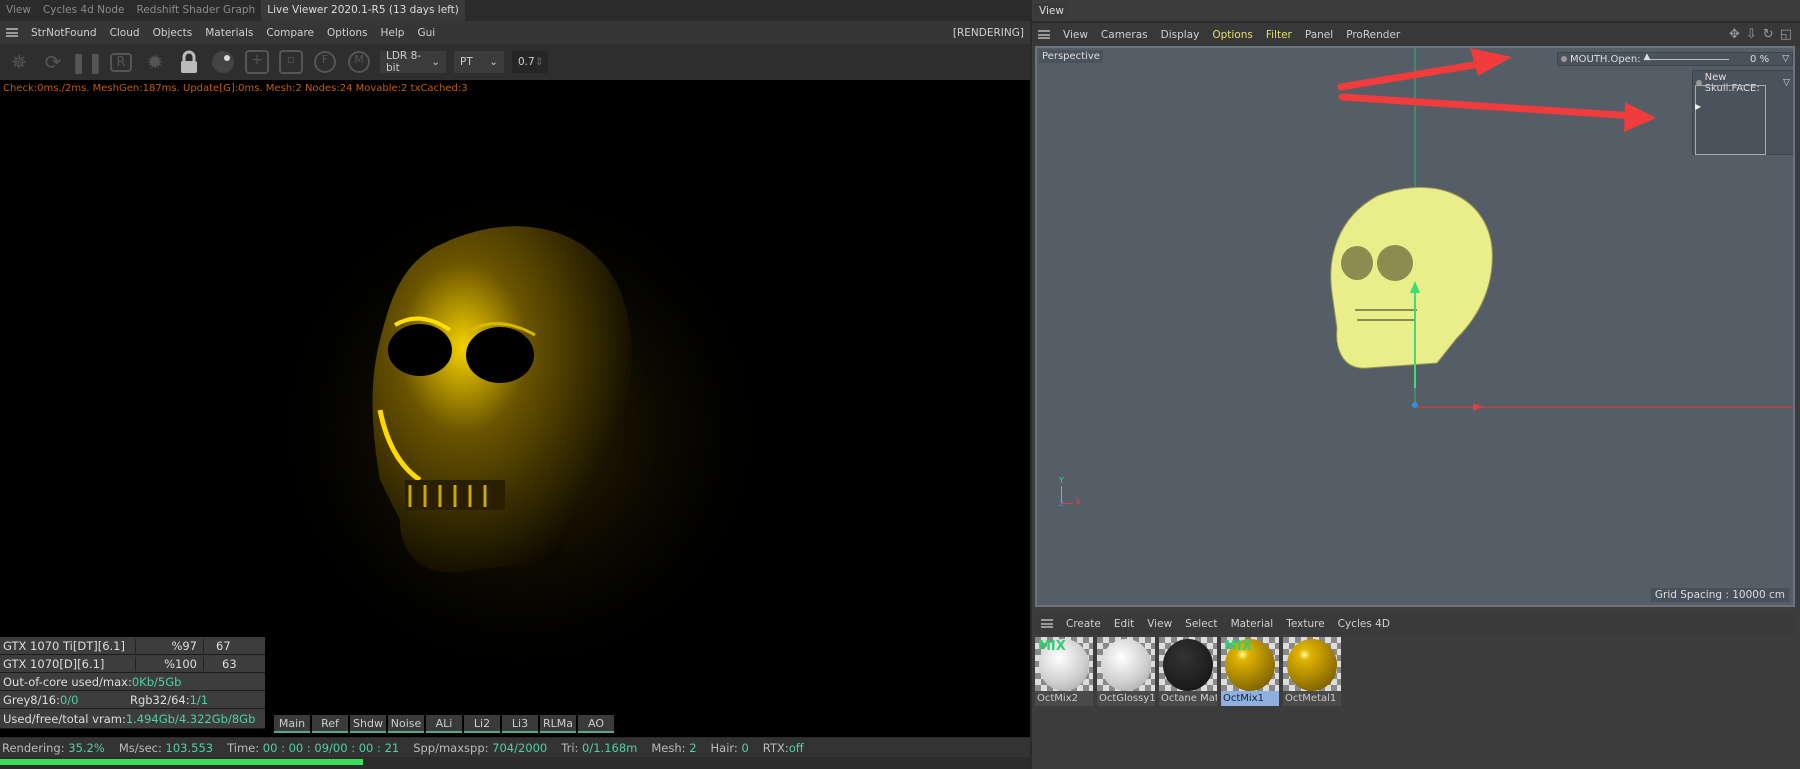 The width and height of the screenshot is (1800, 769). I want to click on region-render-icon: R, so click(121, 62).